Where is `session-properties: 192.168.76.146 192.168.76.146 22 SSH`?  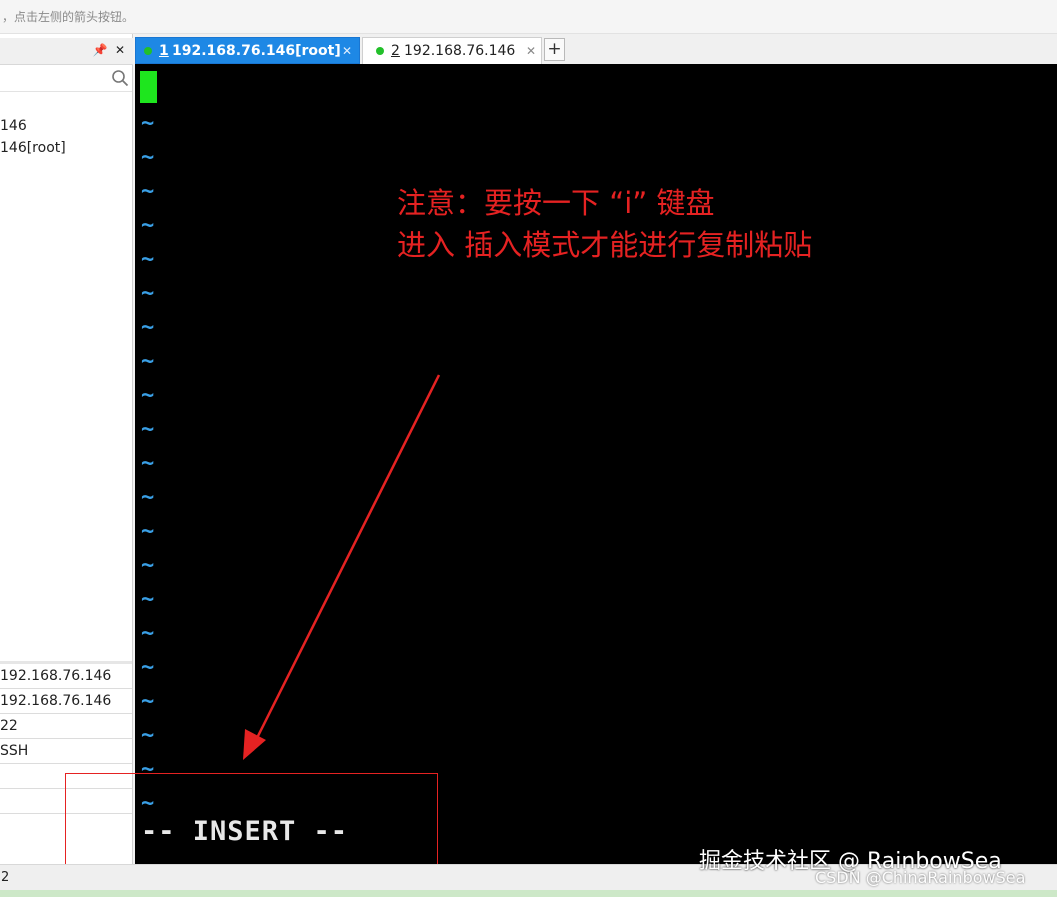 session-properties: 192.168.76.146 192.168.76.146 22 SSH is located at coordinates (66, 737).